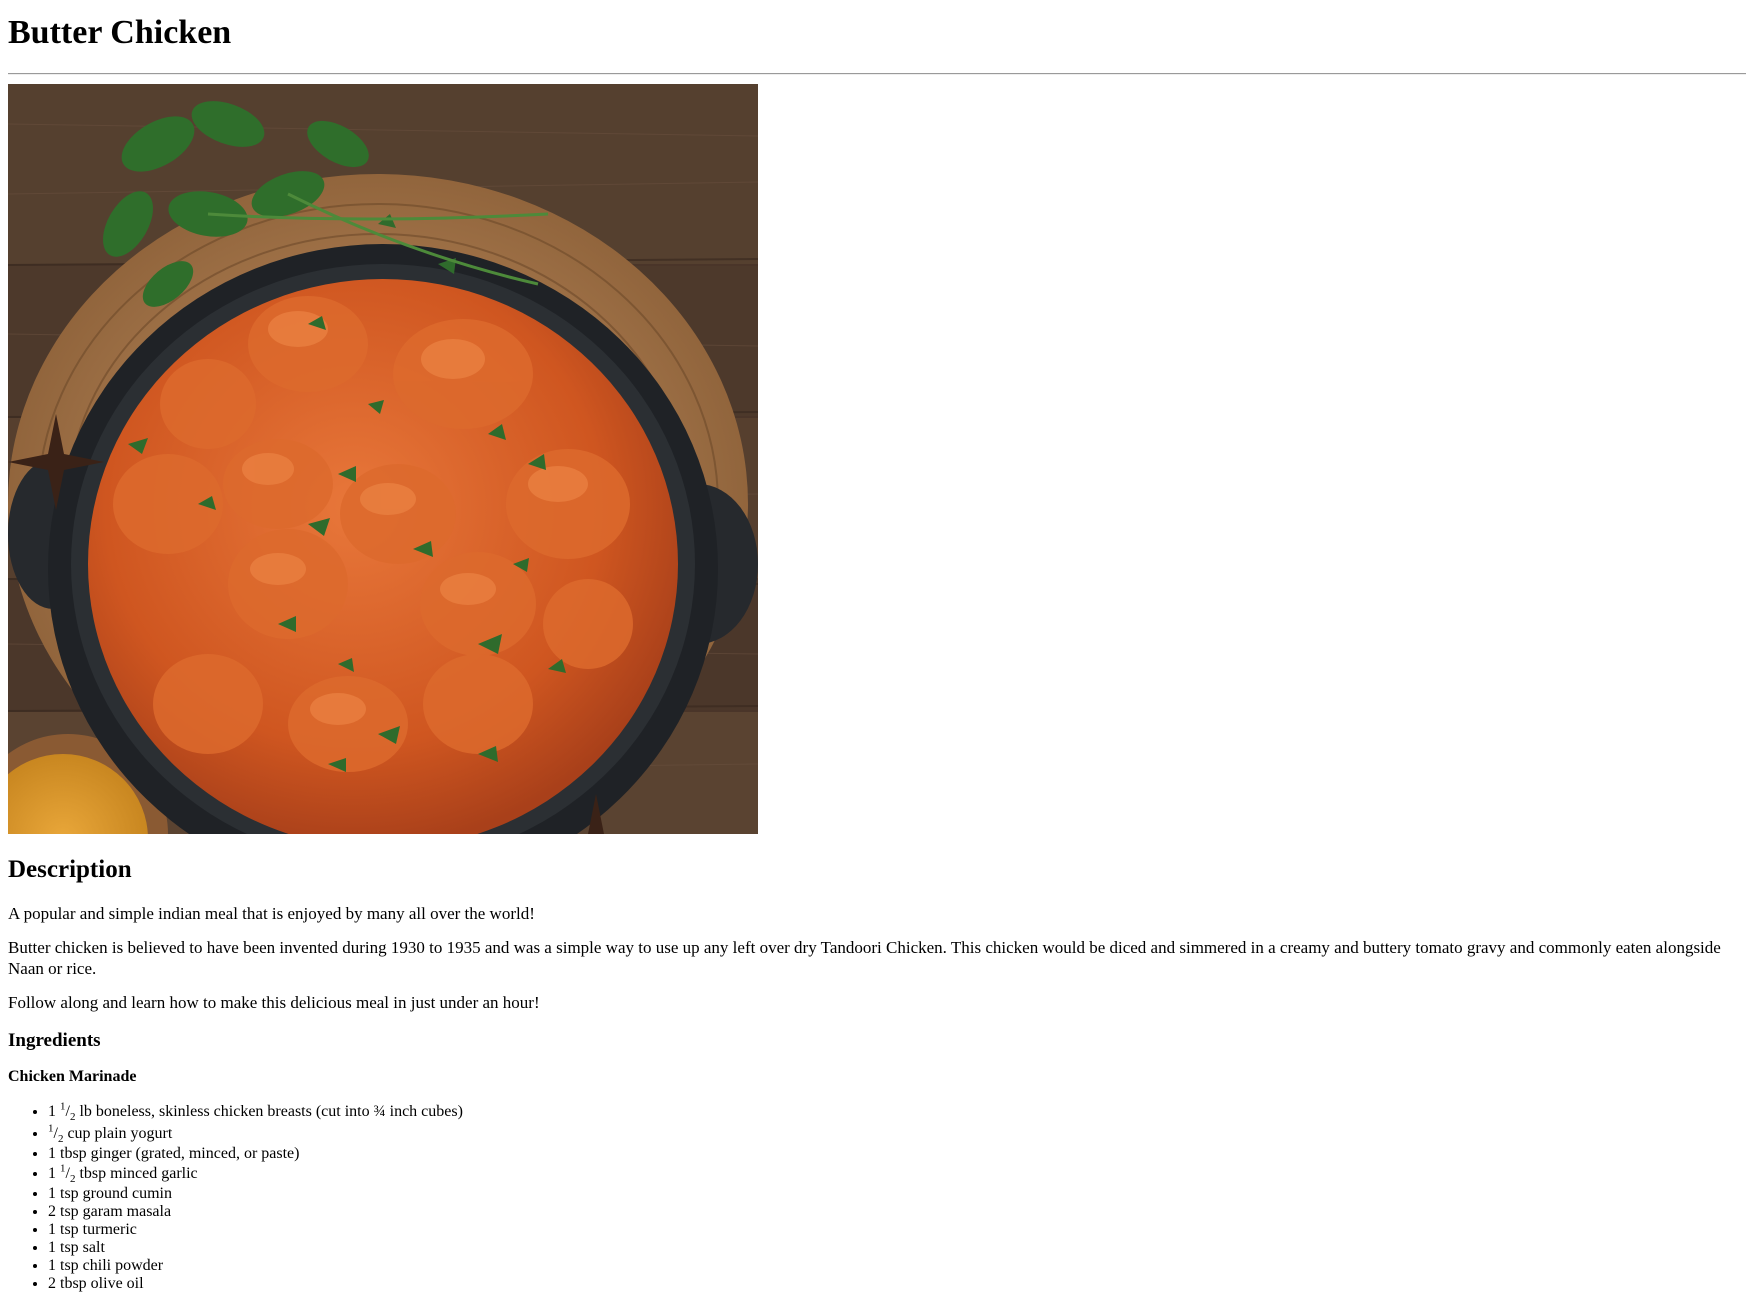 The width and height of the screenshot is (1746, 1295). I want to click on ingredient-text: 2 tbsp olive oil, so click(96, 1283).